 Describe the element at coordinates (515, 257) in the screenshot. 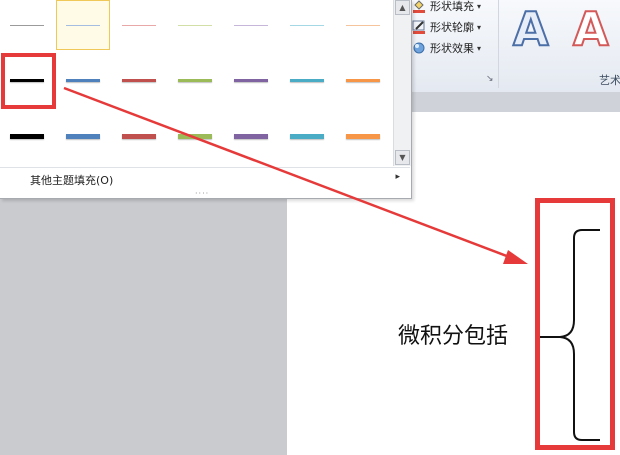

I see `arrow-head` at that location.